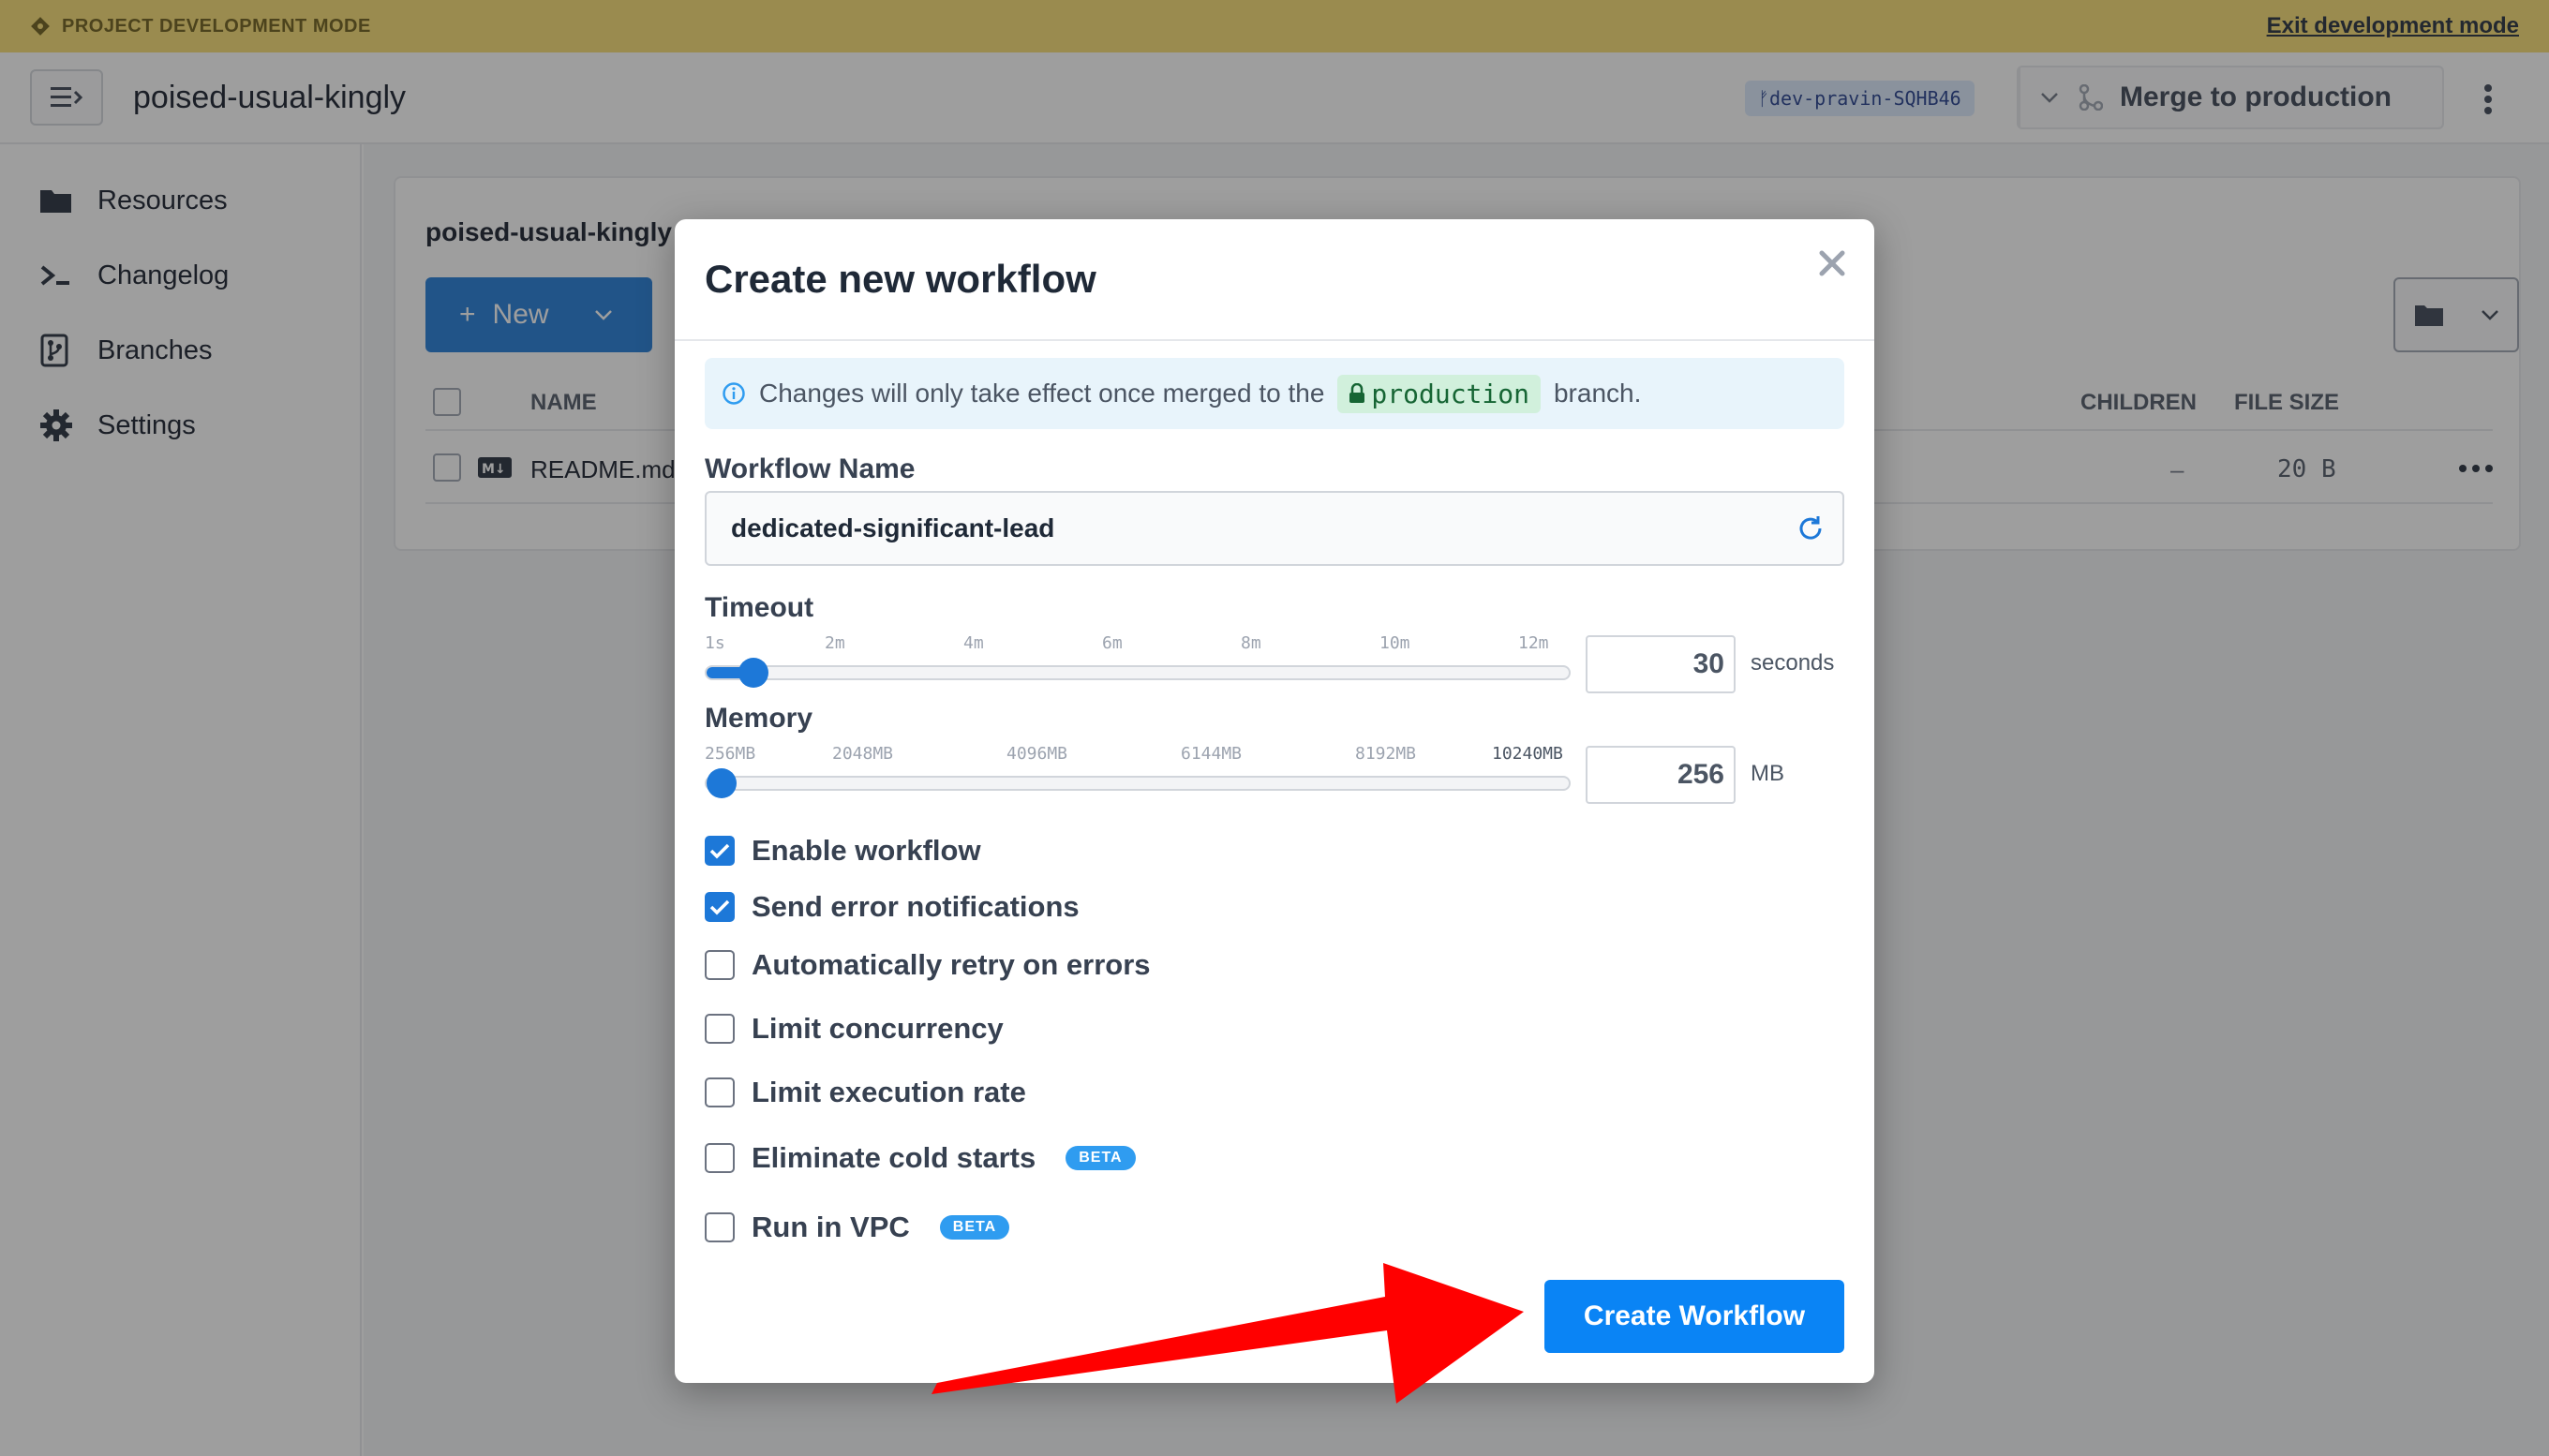 The height and width of the screenshot is (1456, 2549). What do you see at coordinates (722, 783) in the screenshot?
I see `memory-slider-handle` at bounding box center [722, 783].